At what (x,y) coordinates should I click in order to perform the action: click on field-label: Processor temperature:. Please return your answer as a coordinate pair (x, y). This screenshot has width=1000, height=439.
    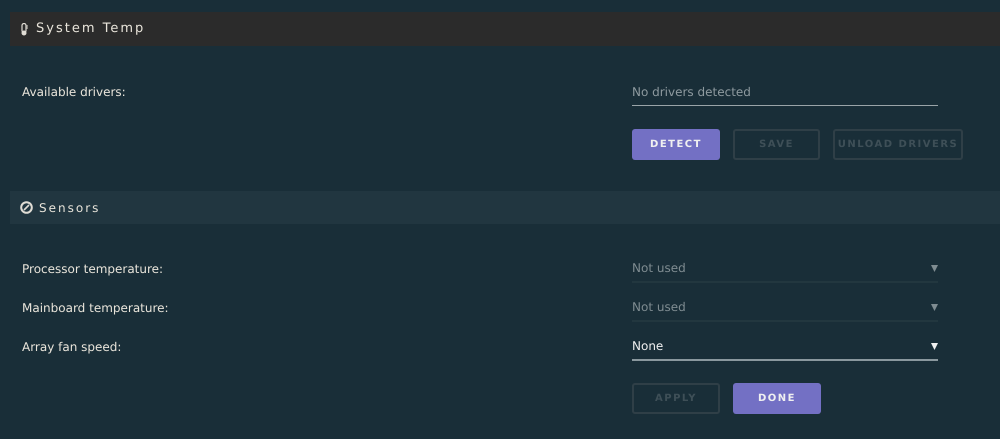
    Looking at the image, I should click on (93, 269).